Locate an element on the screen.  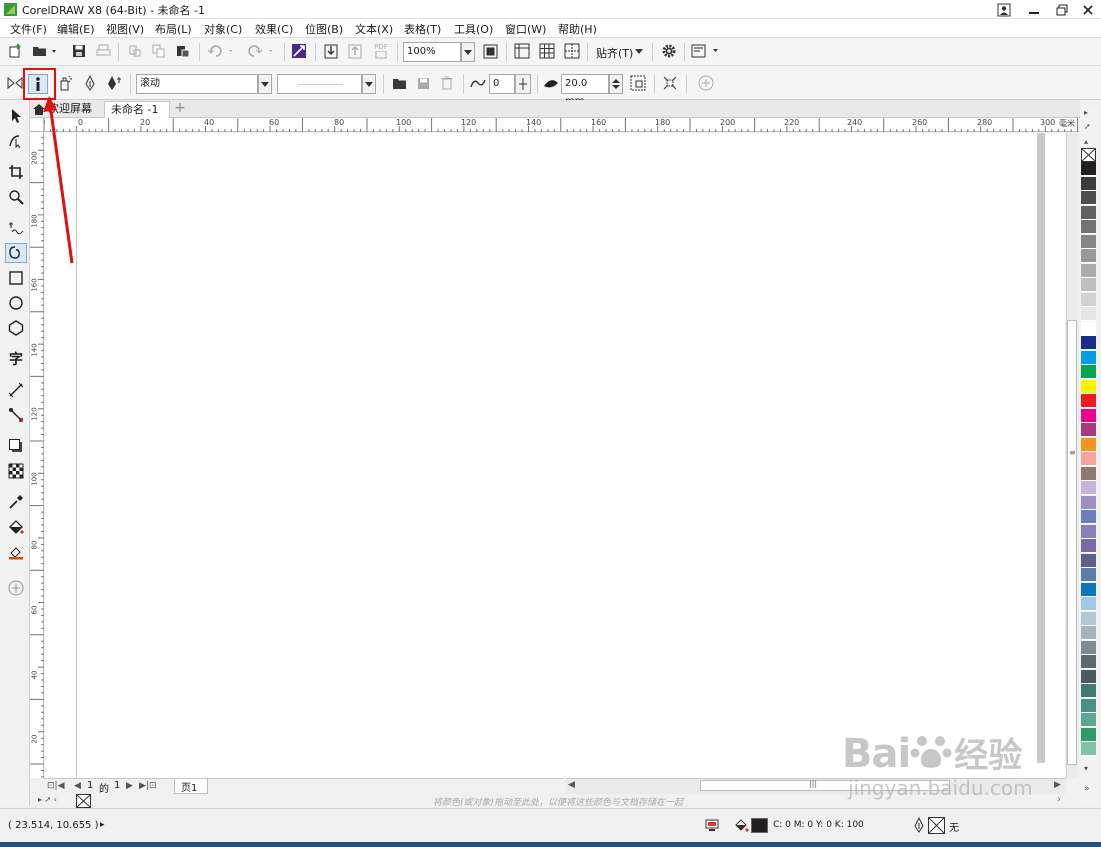
smoothing-icon is located at coordinates (478, 83).